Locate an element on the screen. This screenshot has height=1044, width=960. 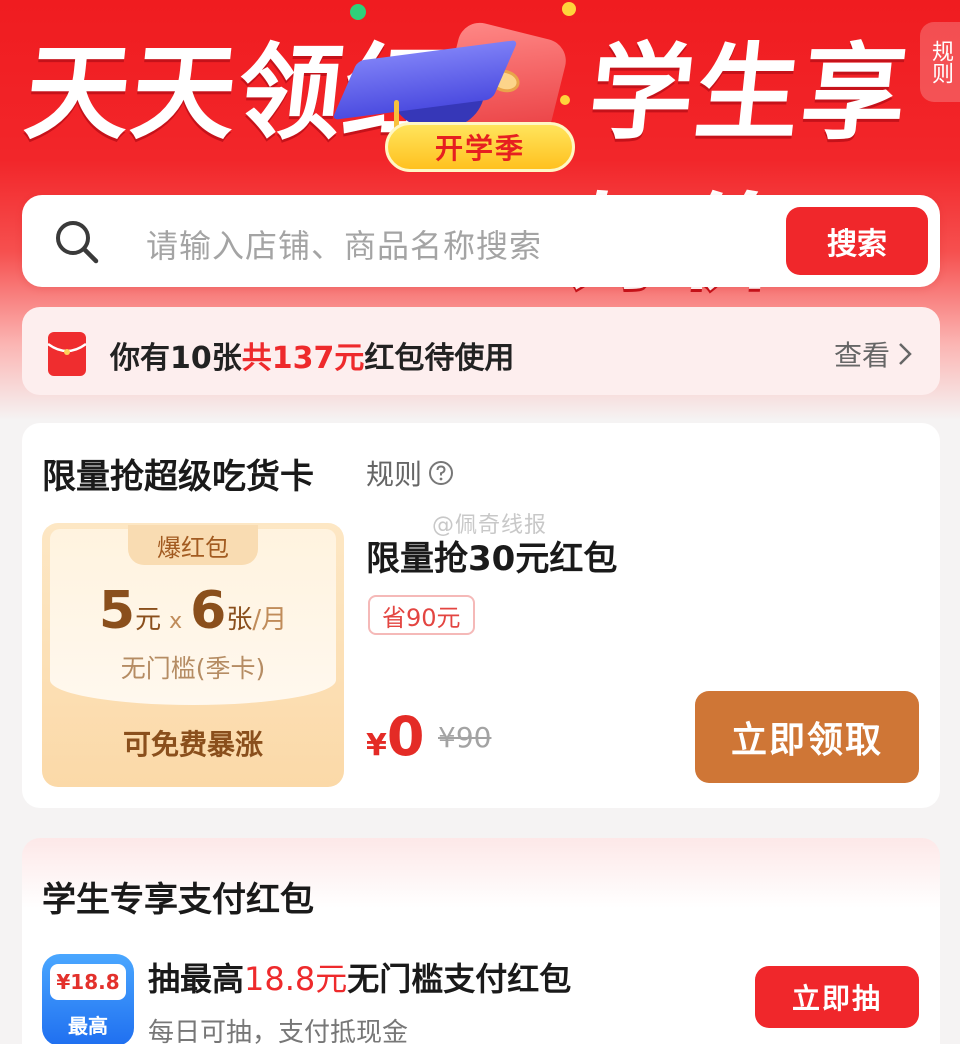
section-title: 学生专享支付红包 is located at coordinates (178, 900).